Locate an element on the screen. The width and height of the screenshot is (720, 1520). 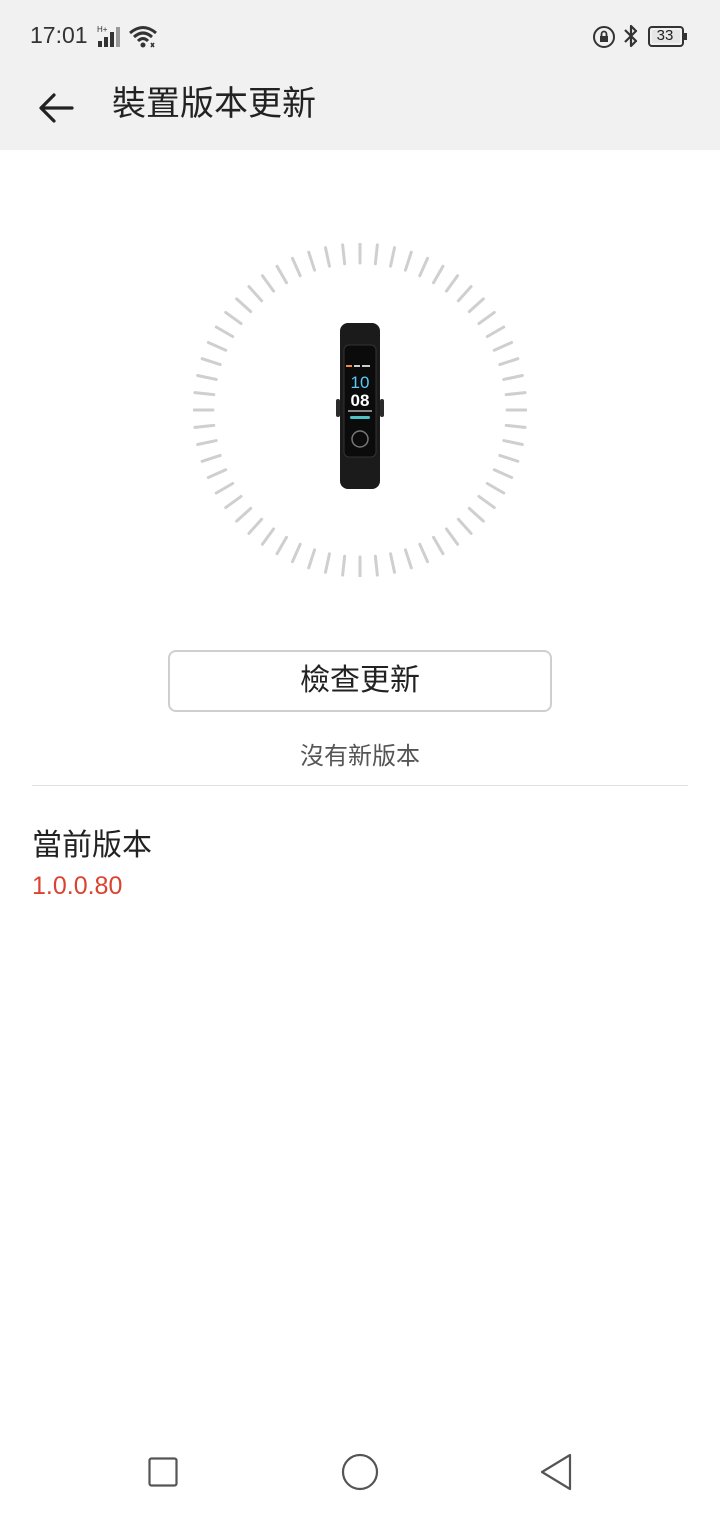
app-bar: 裝置版本更新 is located at coordinates (360, 112).